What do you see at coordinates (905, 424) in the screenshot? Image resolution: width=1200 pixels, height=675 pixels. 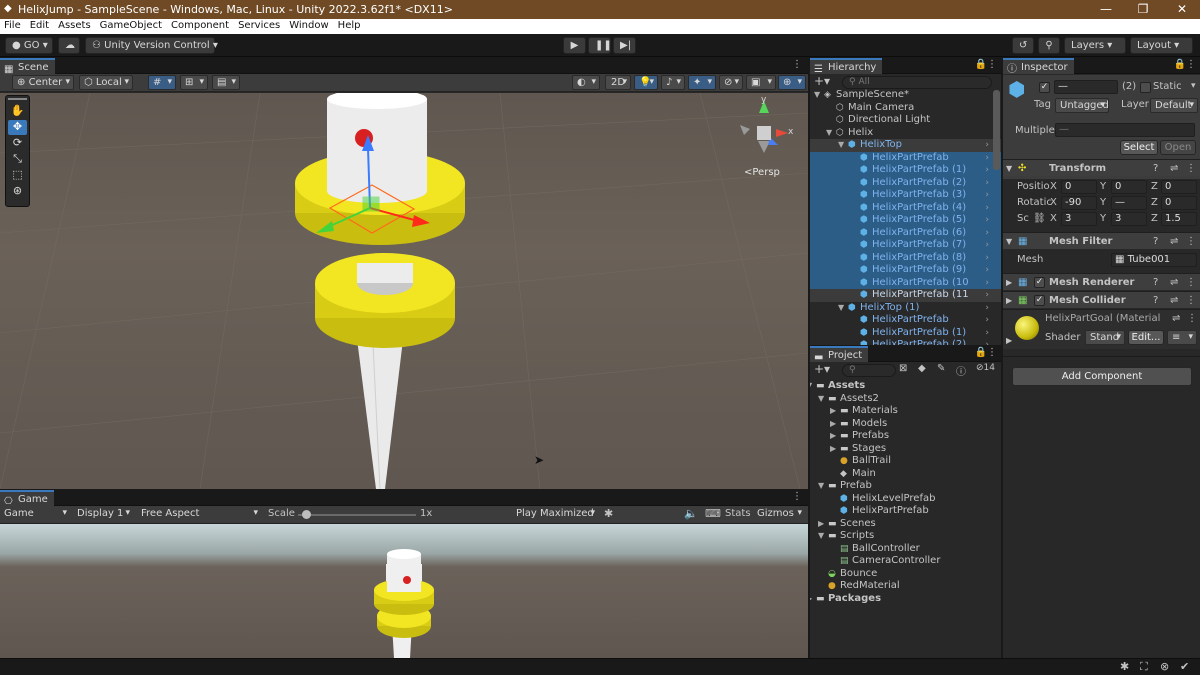 I see `project-item: ▶ ▬ Models` at bounding box center [905, 424].